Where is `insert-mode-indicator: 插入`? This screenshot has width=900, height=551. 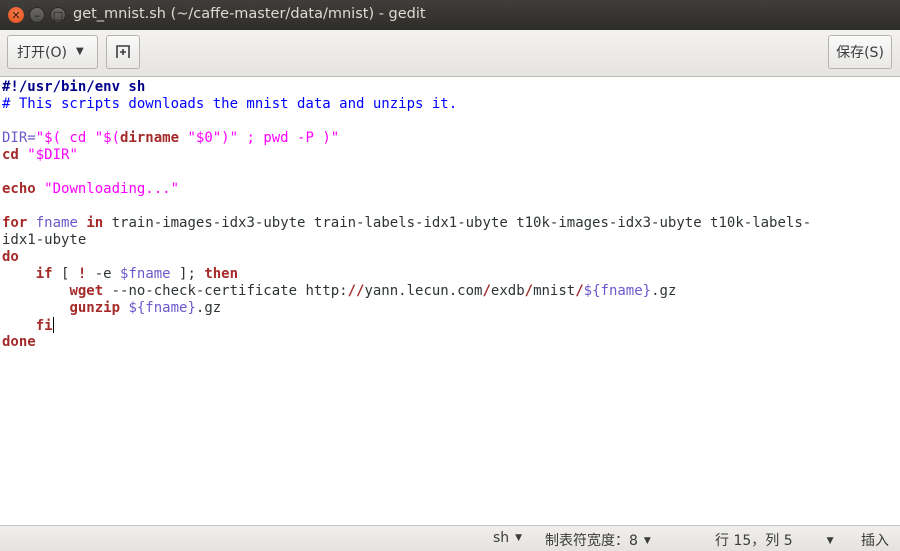 insert-mode-indicator: 插入 is located at coordinates (875, 540).